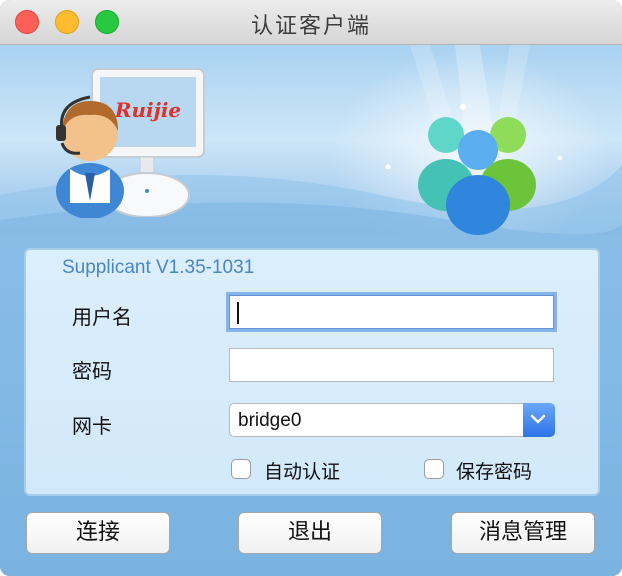 The height and width of the screenshot is (576, 622). Describe the element at coordinates (92, 426) in the screenshot. I see `network-card-label: 网卡` at that location.